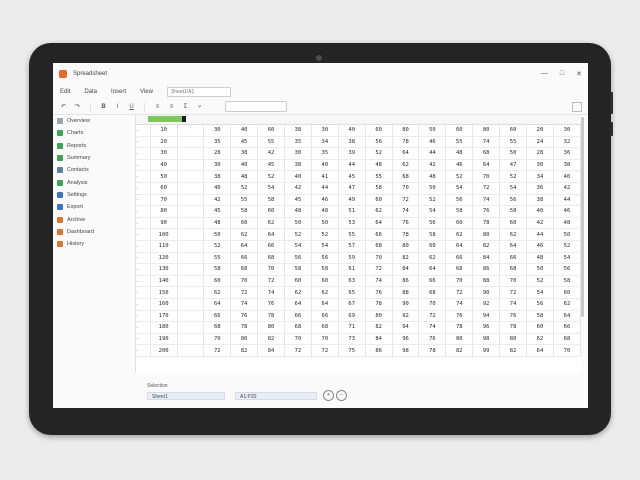  Describe the element at coordinates (276, 396) in the screenshot. I see `range-field: A1:P20` at that location.